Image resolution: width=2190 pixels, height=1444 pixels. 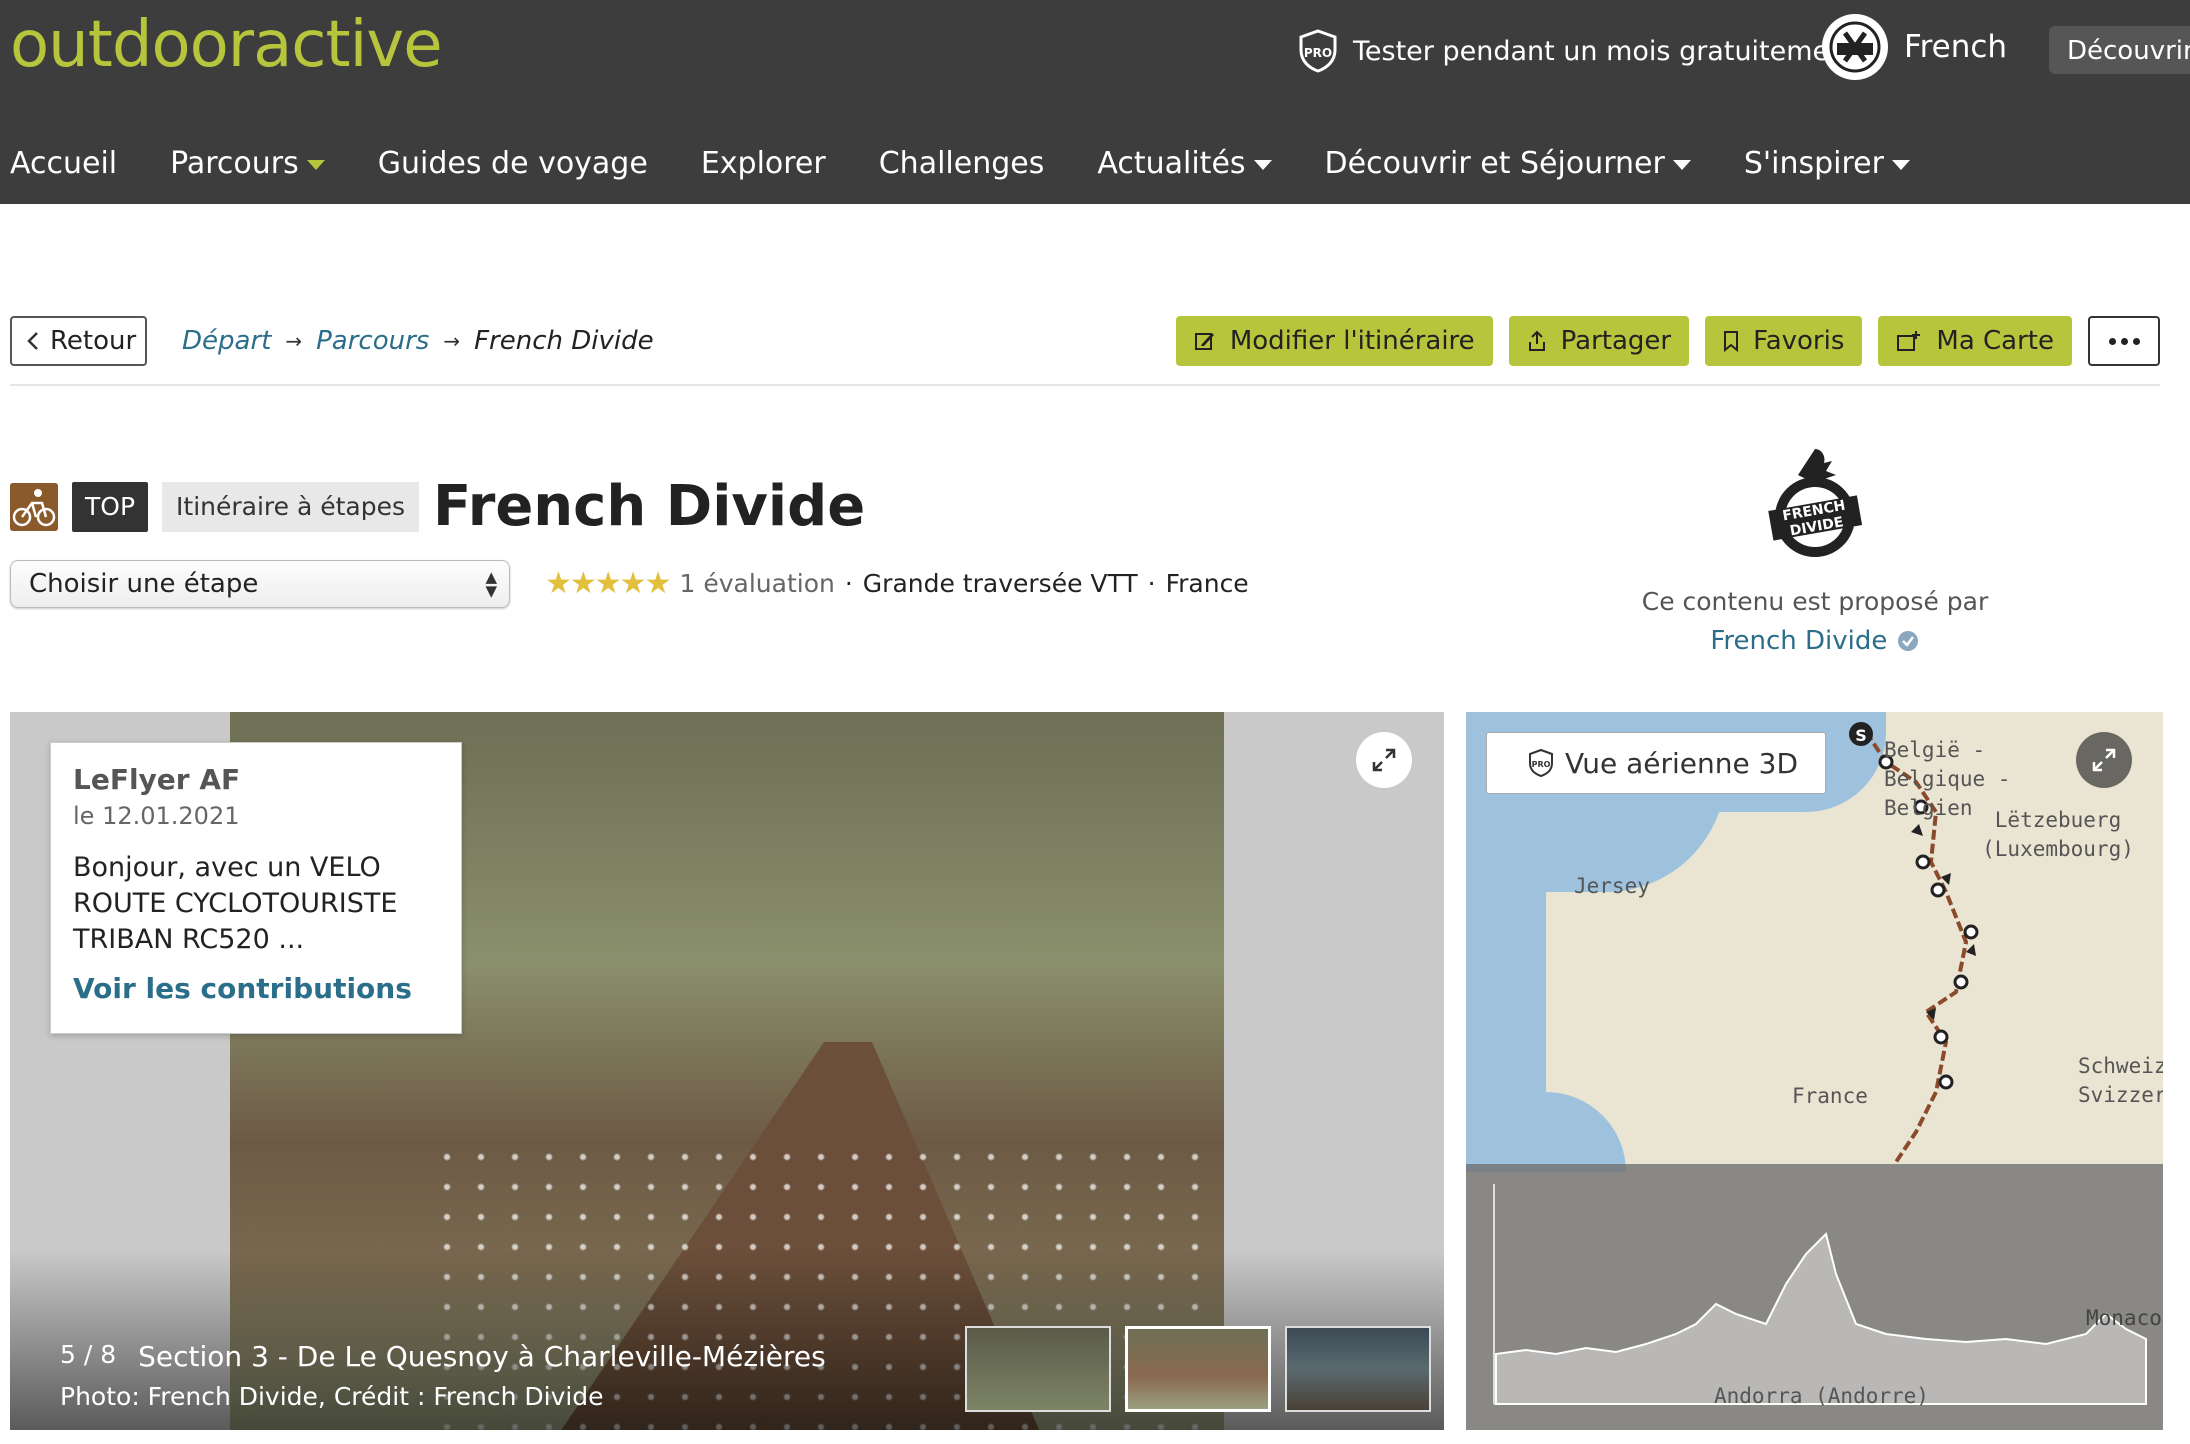 I want to click on map-add-icon, so click(x=1909, y=341).